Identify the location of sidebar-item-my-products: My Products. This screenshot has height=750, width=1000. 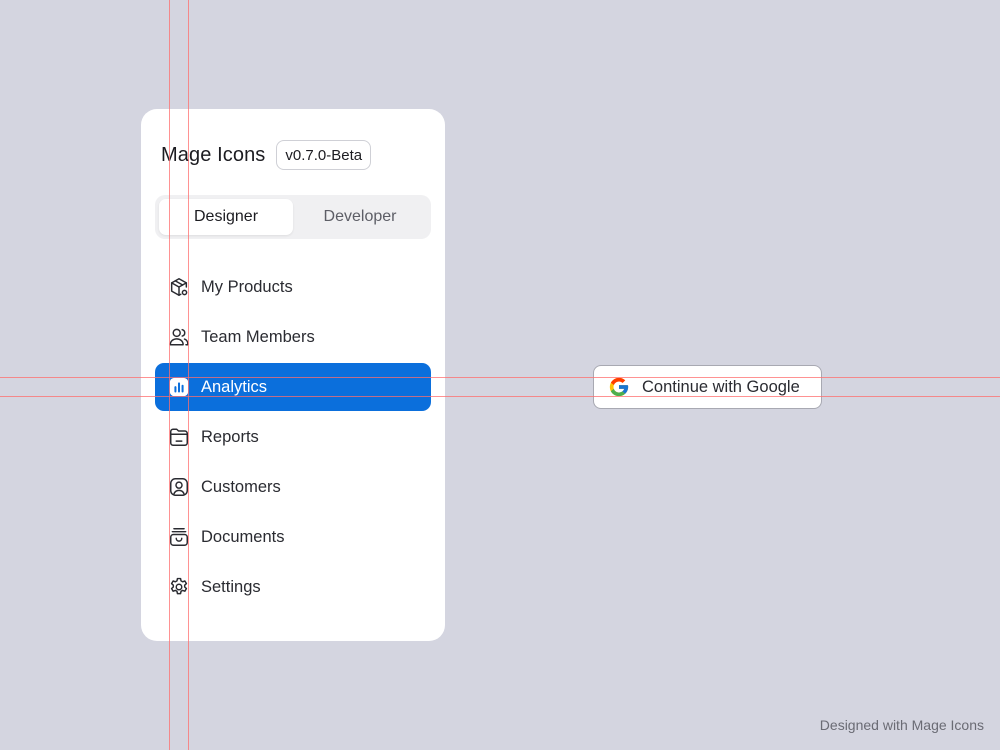
(293, 287).